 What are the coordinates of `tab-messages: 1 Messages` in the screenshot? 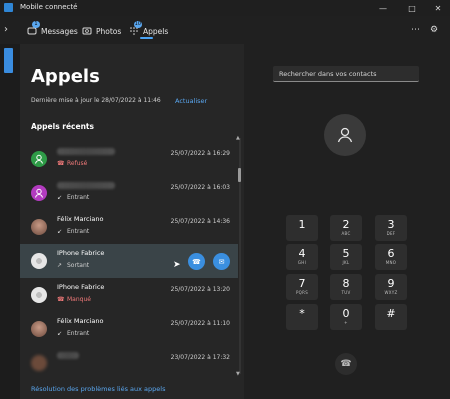 It's located at (52, 30).